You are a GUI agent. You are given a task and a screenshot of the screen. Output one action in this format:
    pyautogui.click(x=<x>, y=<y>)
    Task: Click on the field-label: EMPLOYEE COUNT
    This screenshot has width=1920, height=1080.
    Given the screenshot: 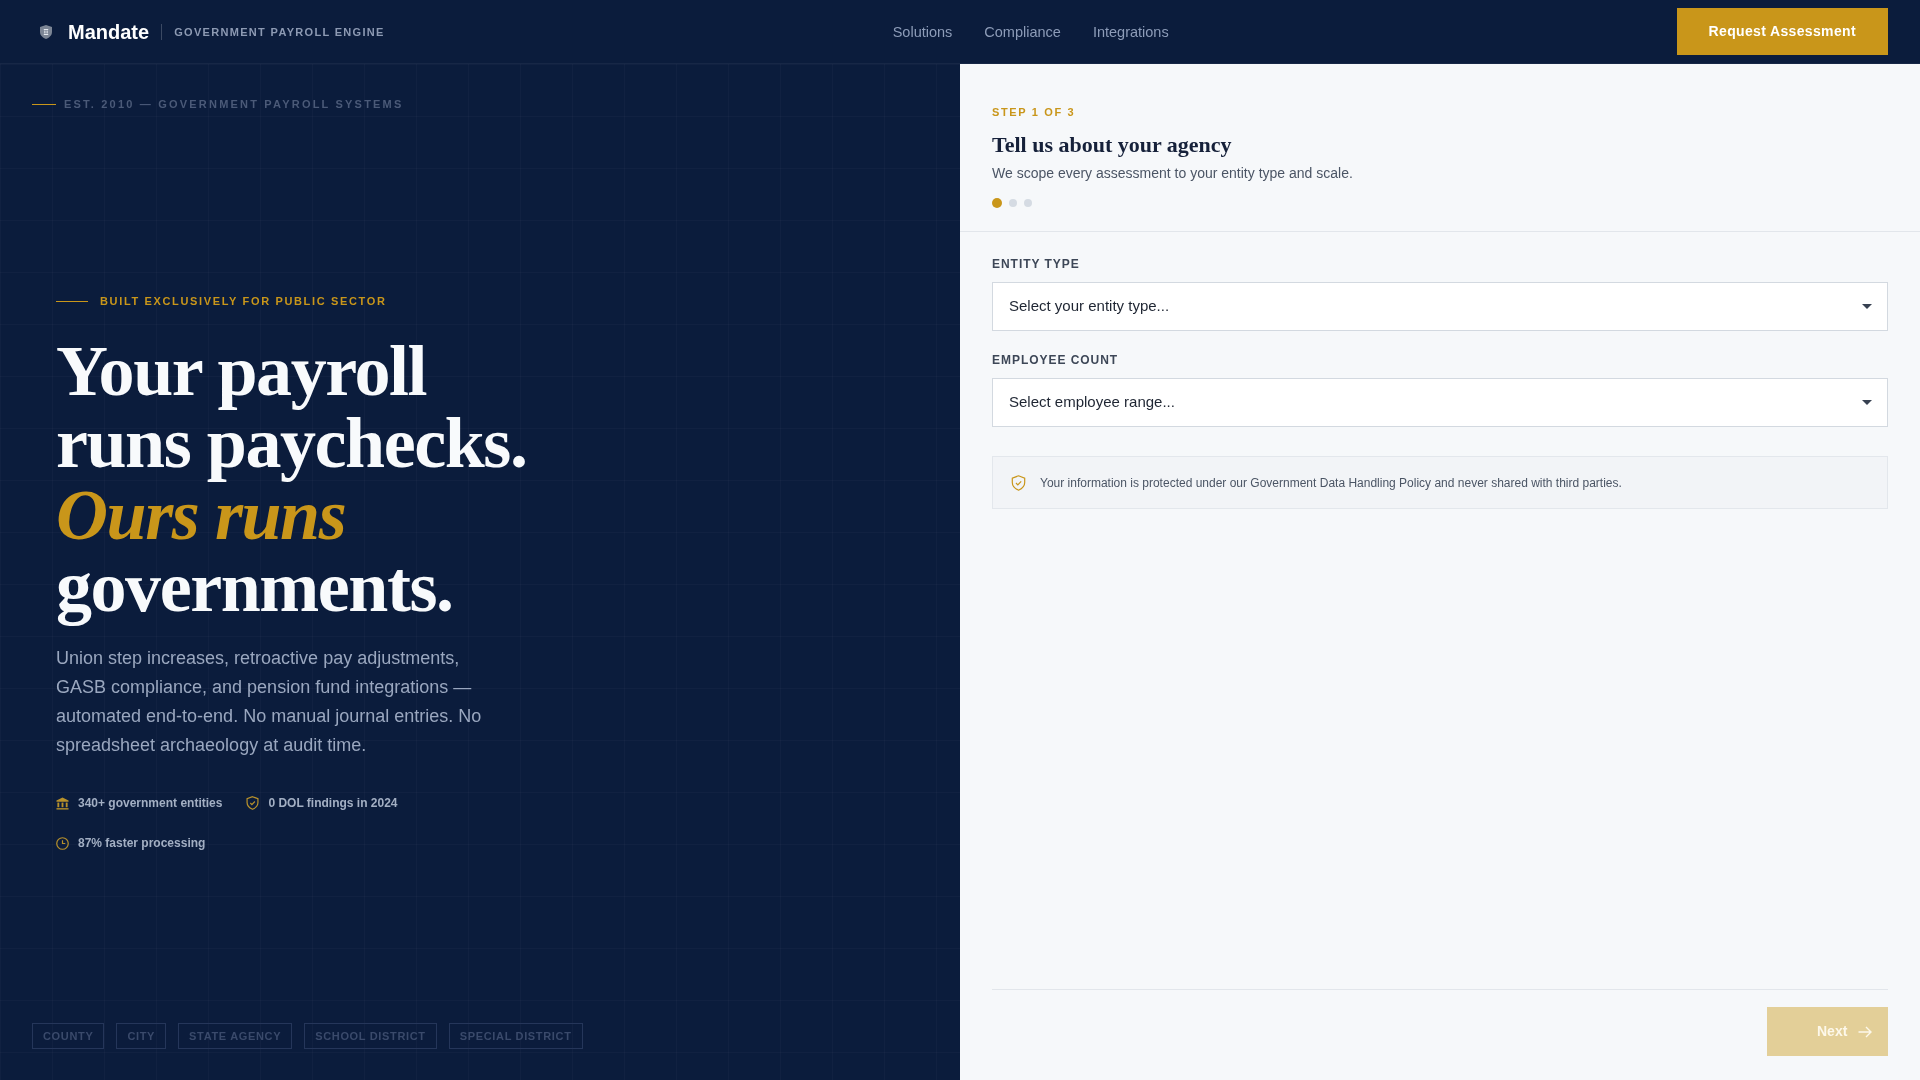 What is the action you would take?
    pyautogui.click(x=1055, y=360)
    